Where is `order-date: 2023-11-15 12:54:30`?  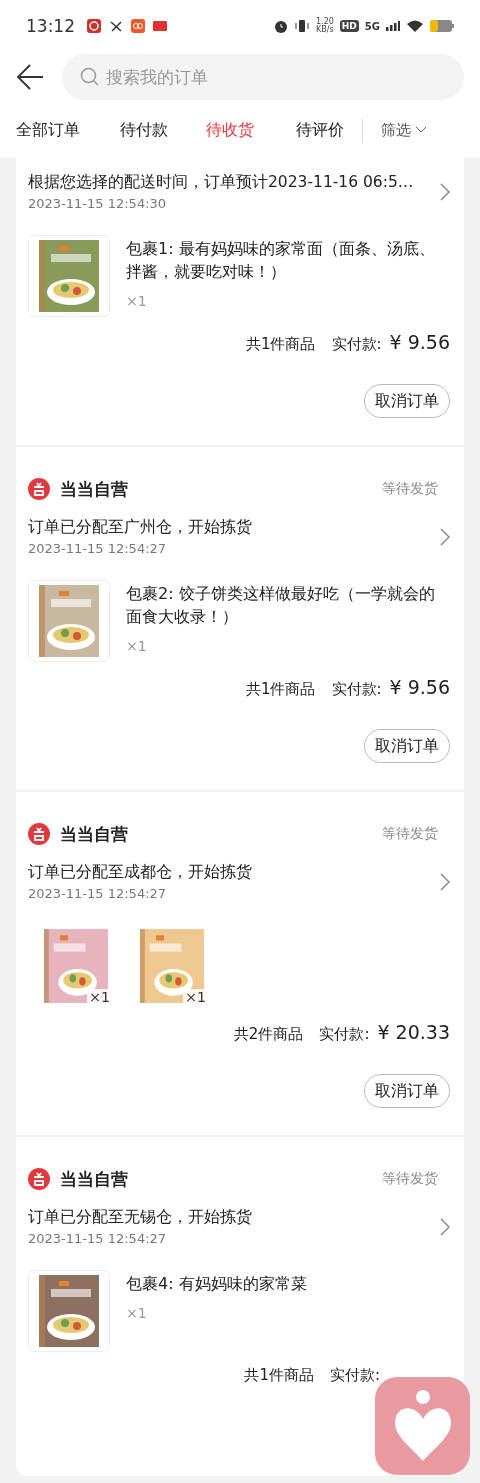
order-date: 2023-11-15 12:54:30 is located at coordinates (98, 203).